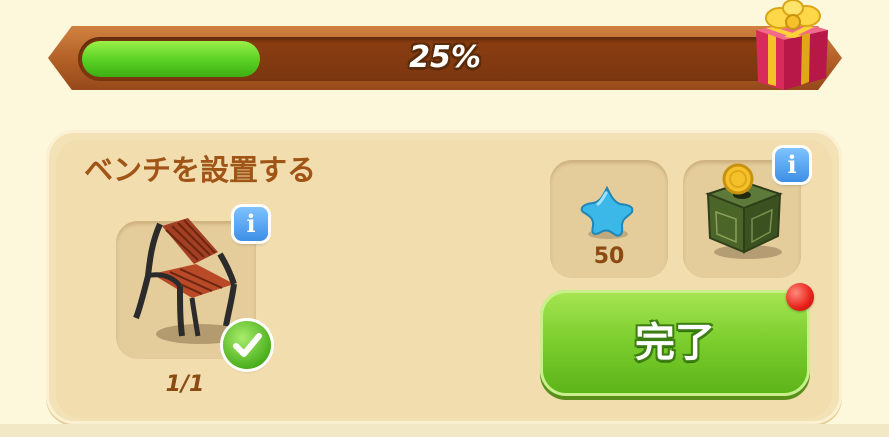 The height and width of the screenshot is (437, 889). I want to click on gift-box-icon, so click(791, 46).